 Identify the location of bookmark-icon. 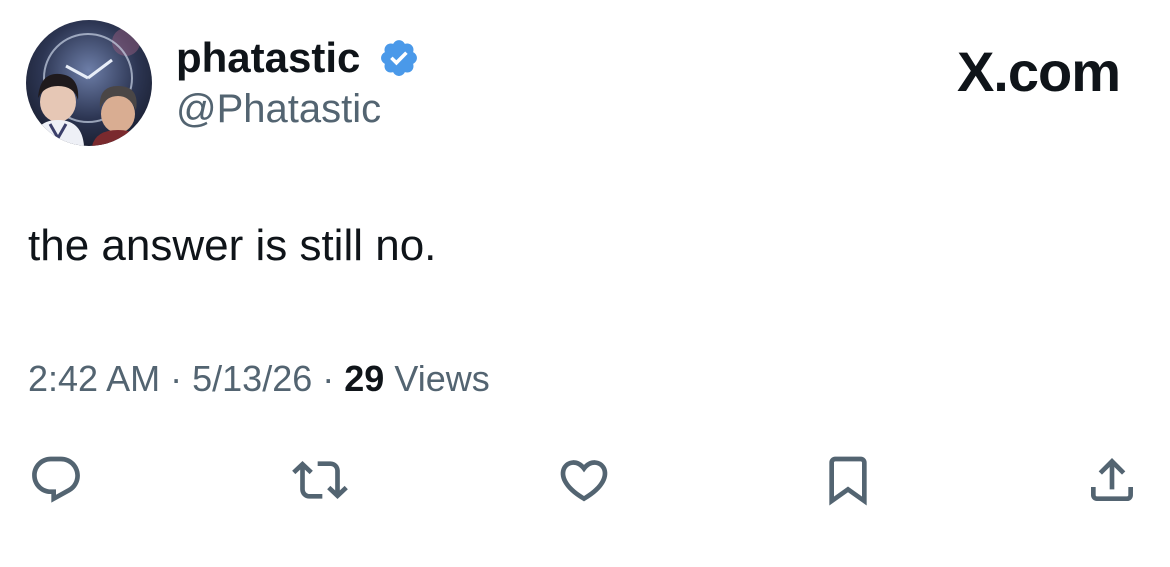
(848, 481).